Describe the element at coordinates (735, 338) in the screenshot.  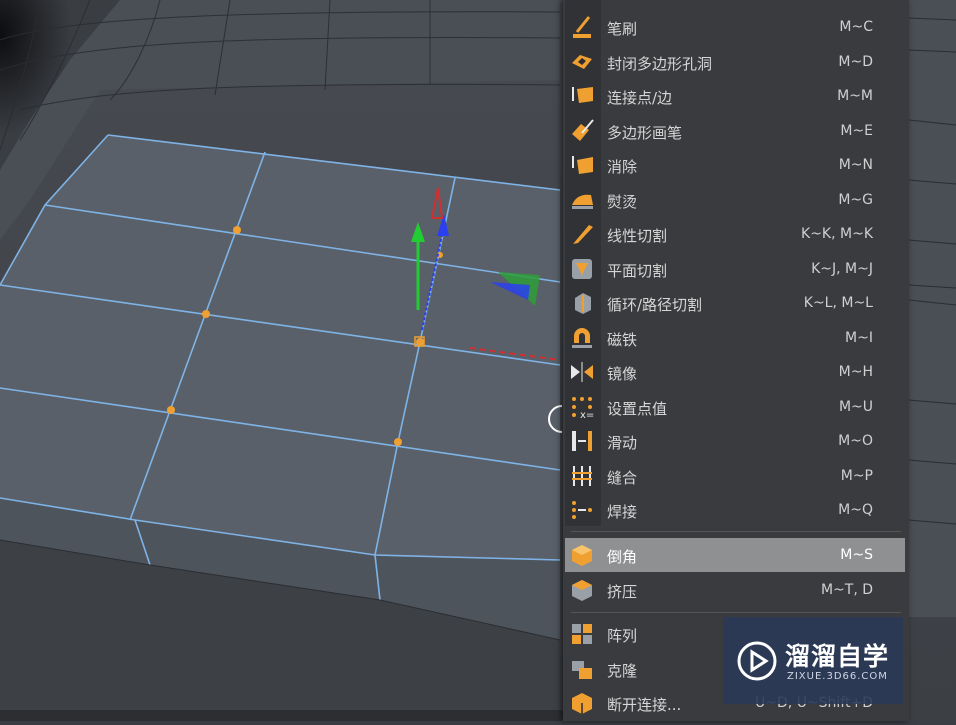
I see `menu-item-magnet: 磁铁 M~I` at that location.